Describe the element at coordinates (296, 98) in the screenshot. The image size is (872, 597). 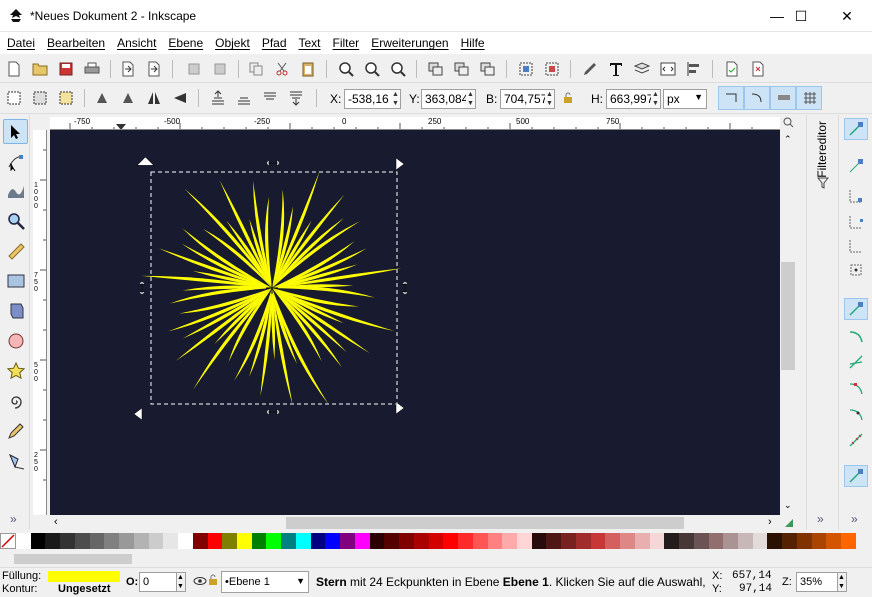
I see `lower-to-bottom-button` at that location.